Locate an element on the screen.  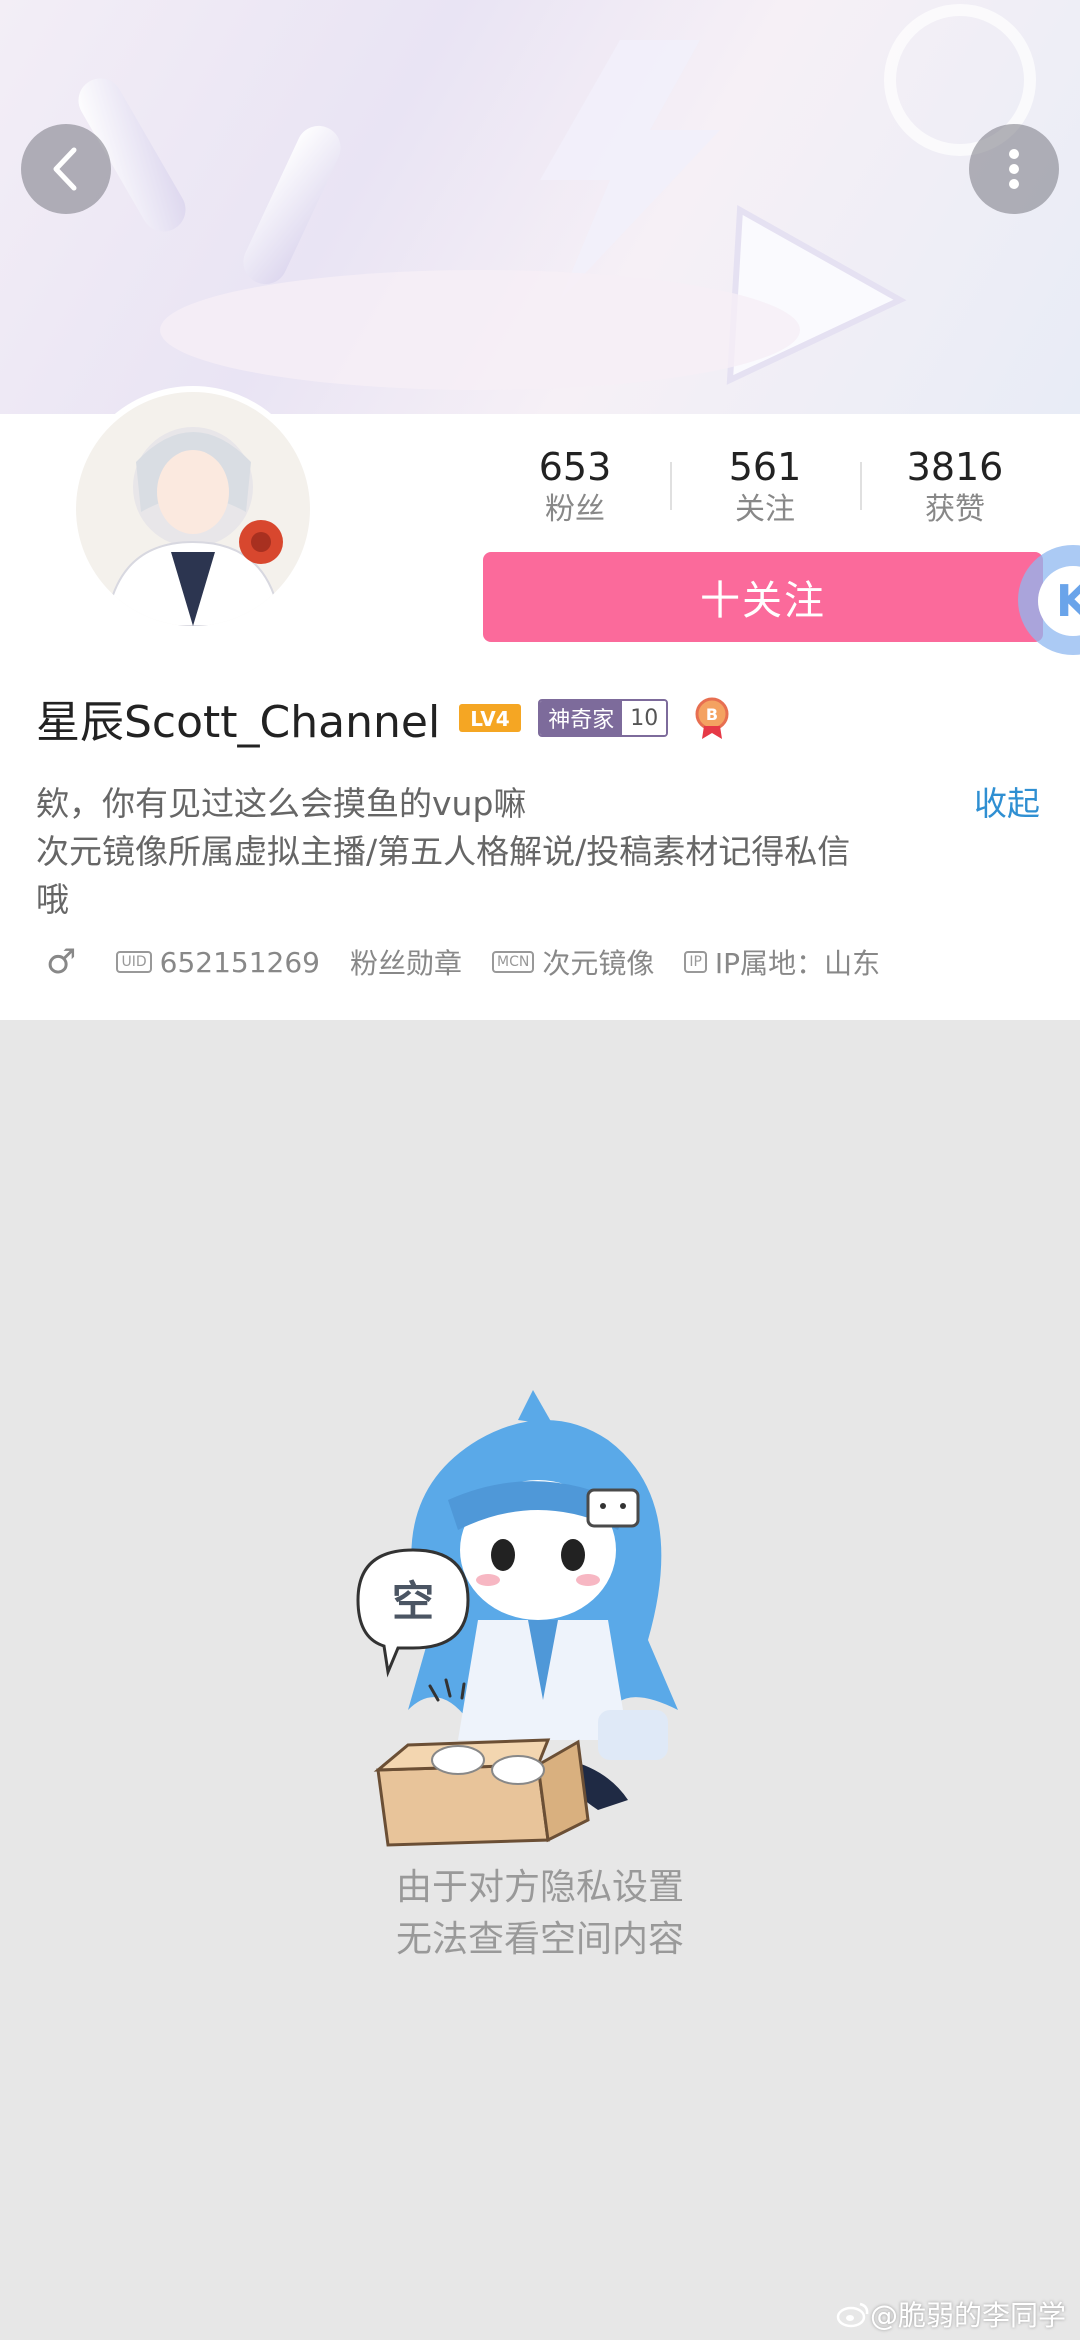
name-row: 星辰Scott_Channel LV4 神奇家 10 B is located at coordinates (384, 718).